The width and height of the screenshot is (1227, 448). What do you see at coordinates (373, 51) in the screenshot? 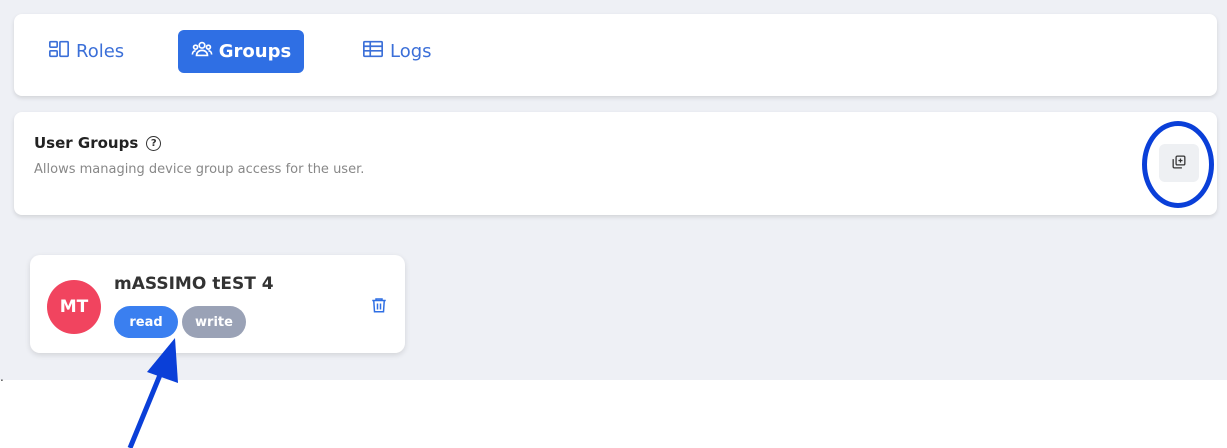
I see `logs-icon` at bounding box center [373, 51].